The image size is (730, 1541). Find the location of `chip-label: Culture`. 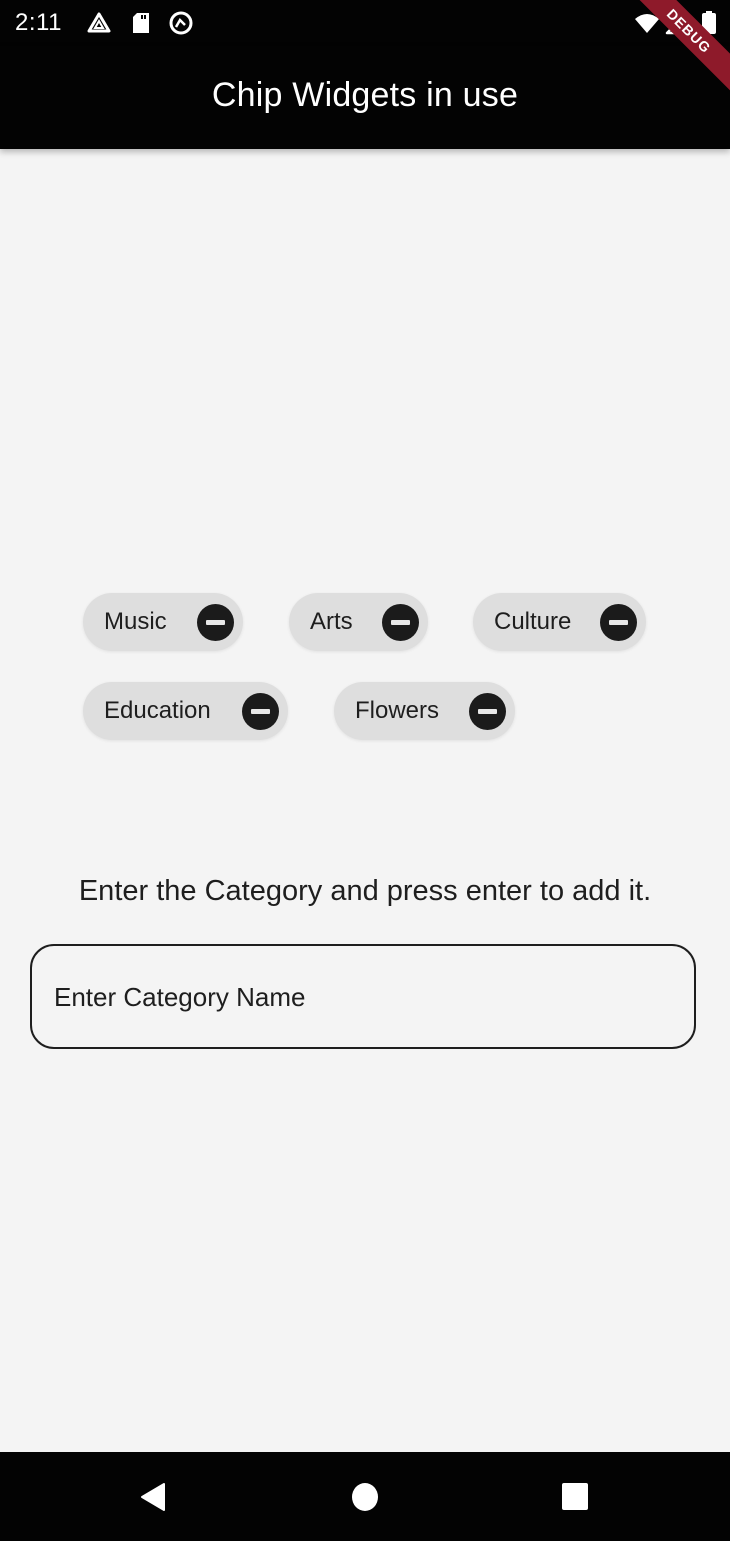

chip-label: Culture is located at coordinates (533, 621).